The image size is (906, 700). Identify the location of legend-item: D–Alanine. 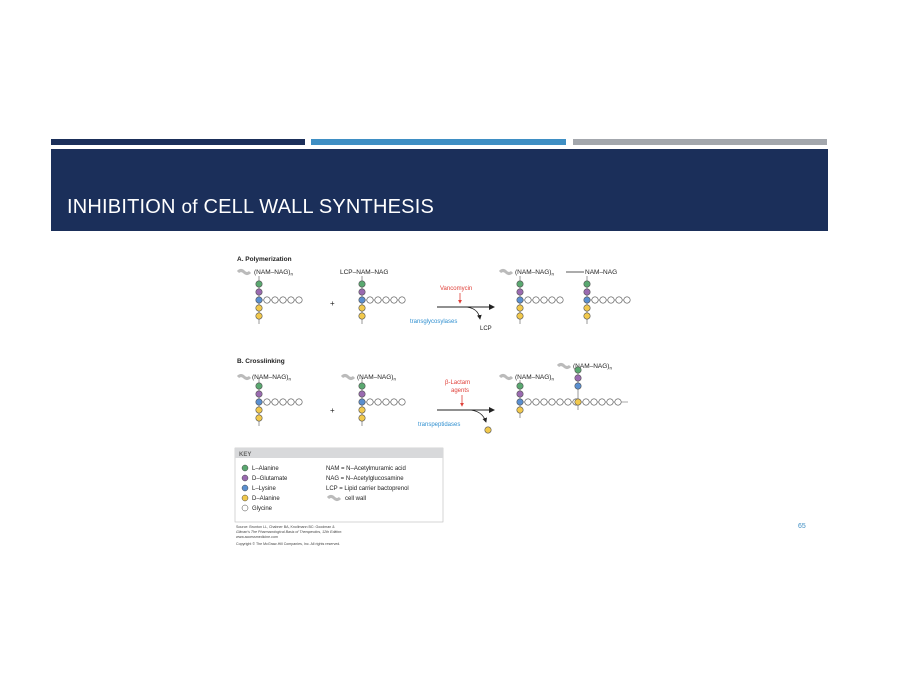
(266, 499).